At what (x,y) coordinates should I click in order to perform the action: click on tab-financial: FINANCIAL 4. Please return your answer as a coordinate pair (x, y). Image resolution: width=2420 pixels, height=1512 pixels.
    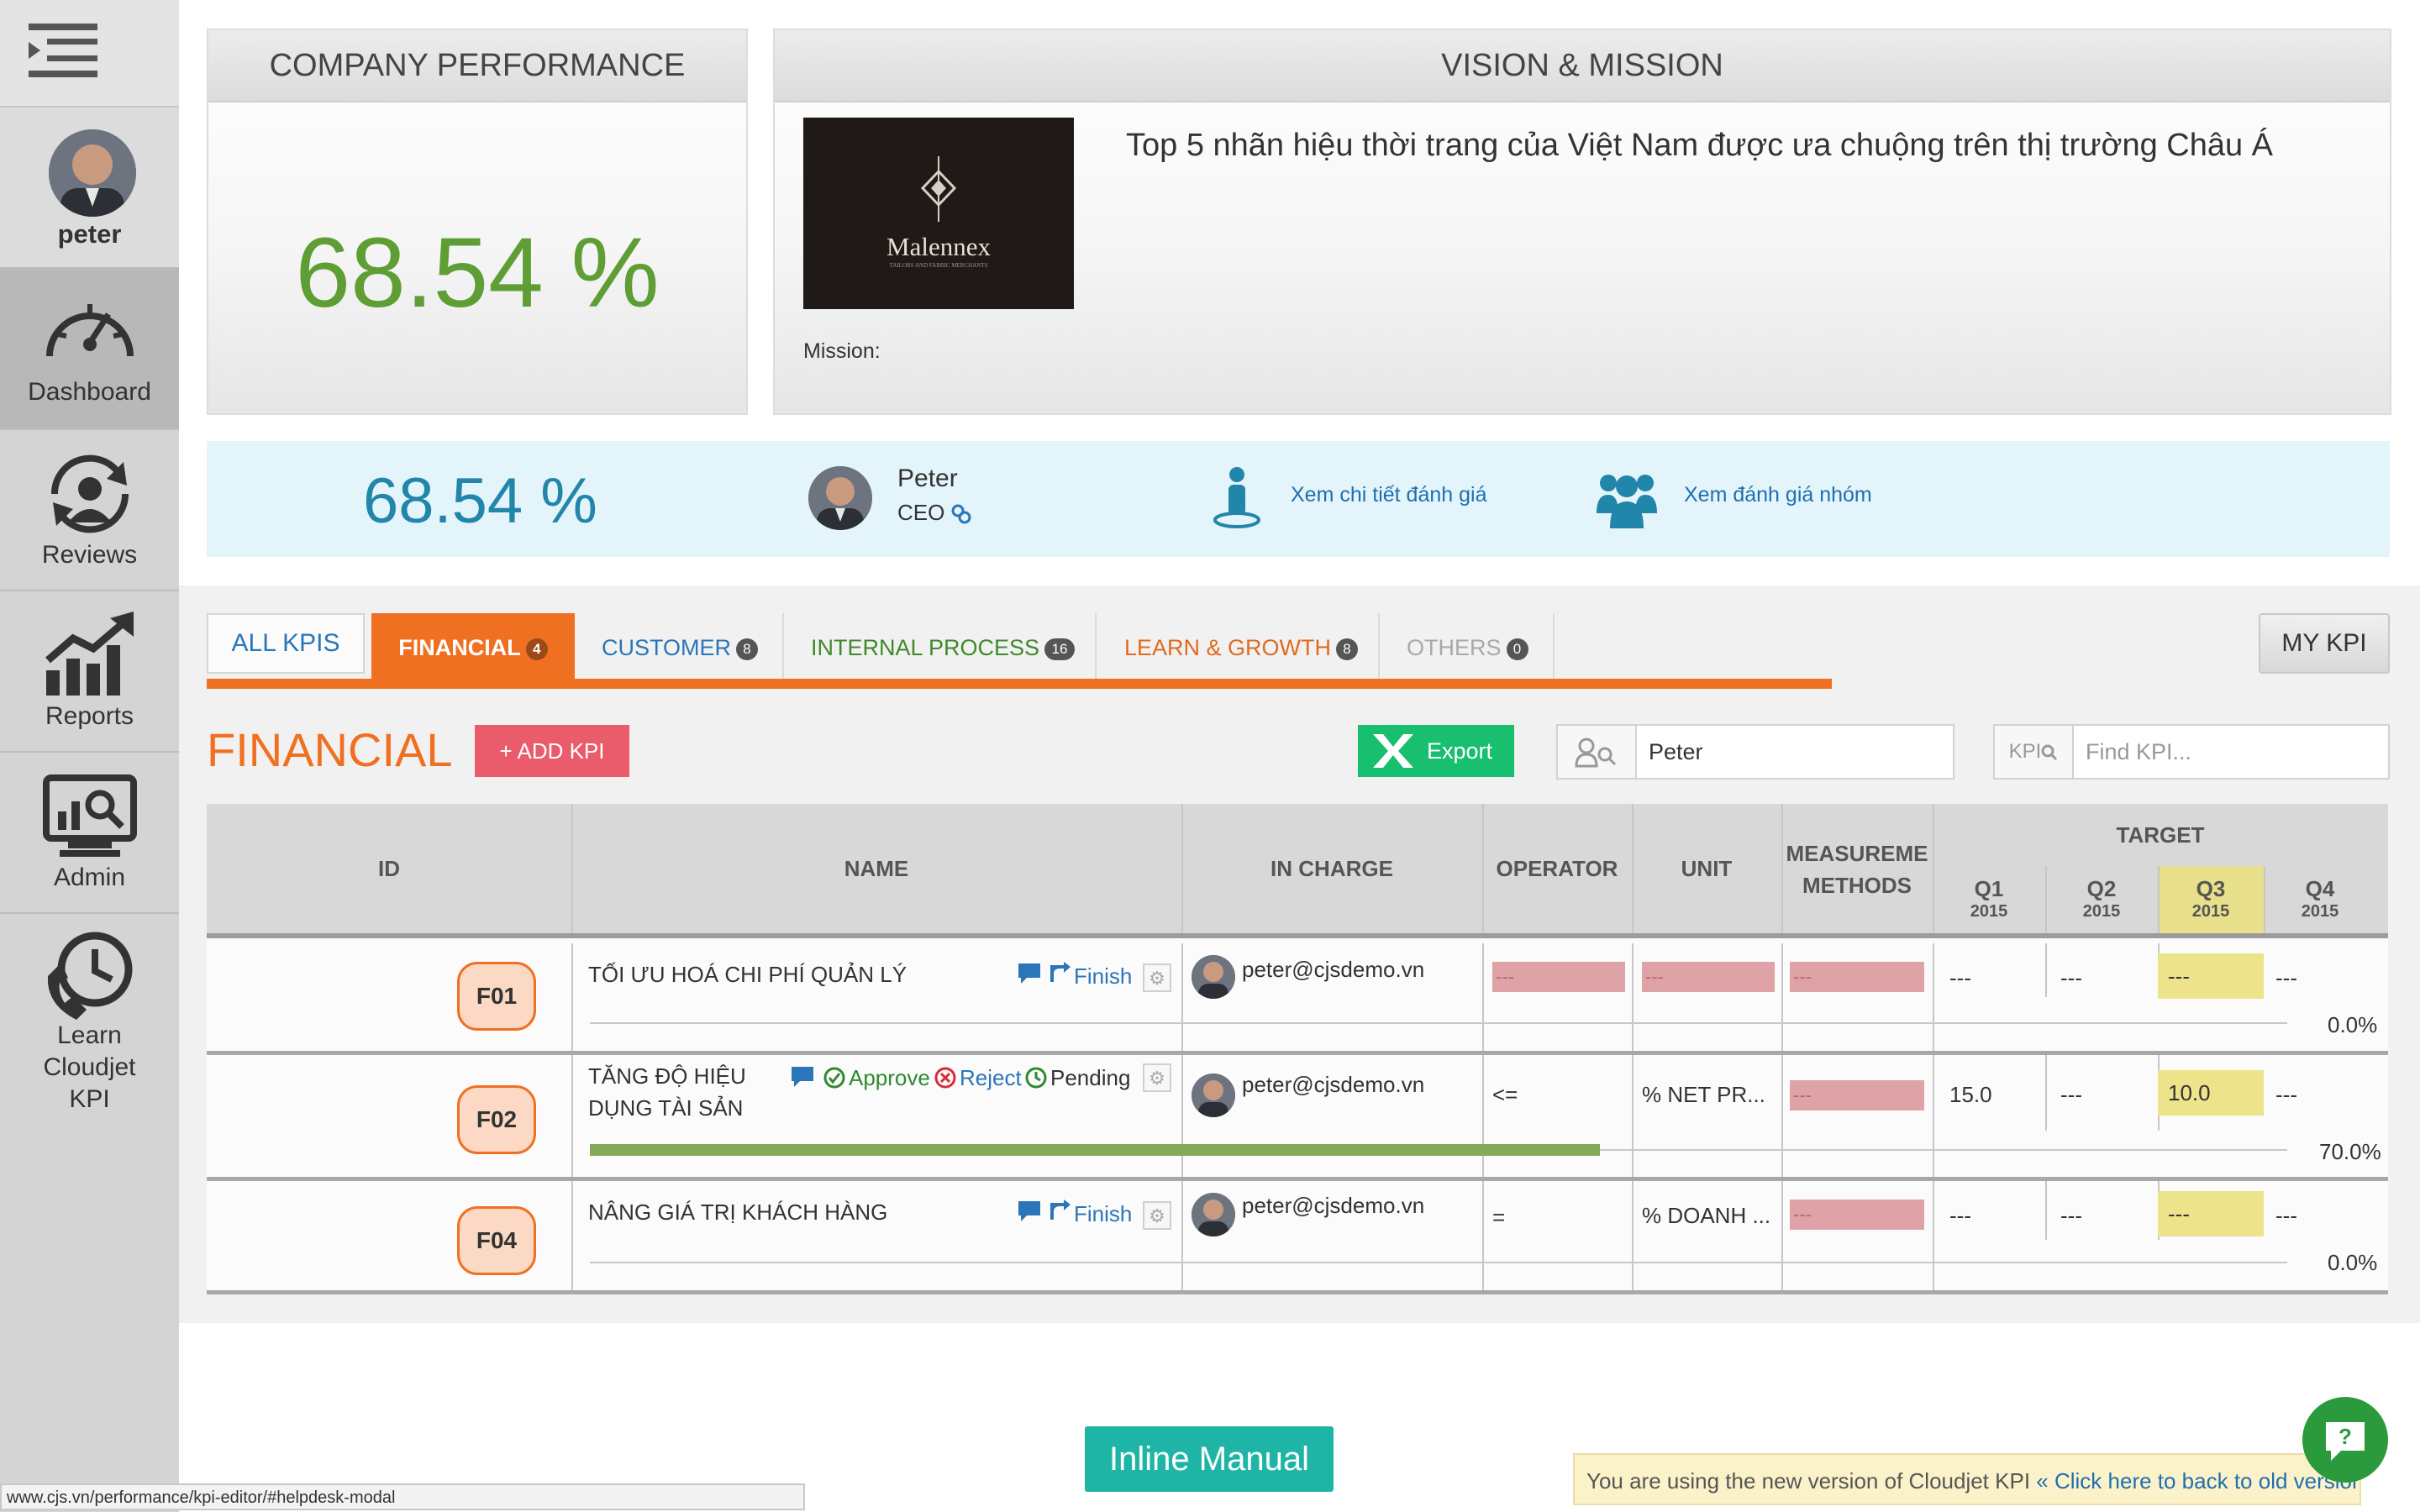
    Looking at the image, I should click on (473, 646).